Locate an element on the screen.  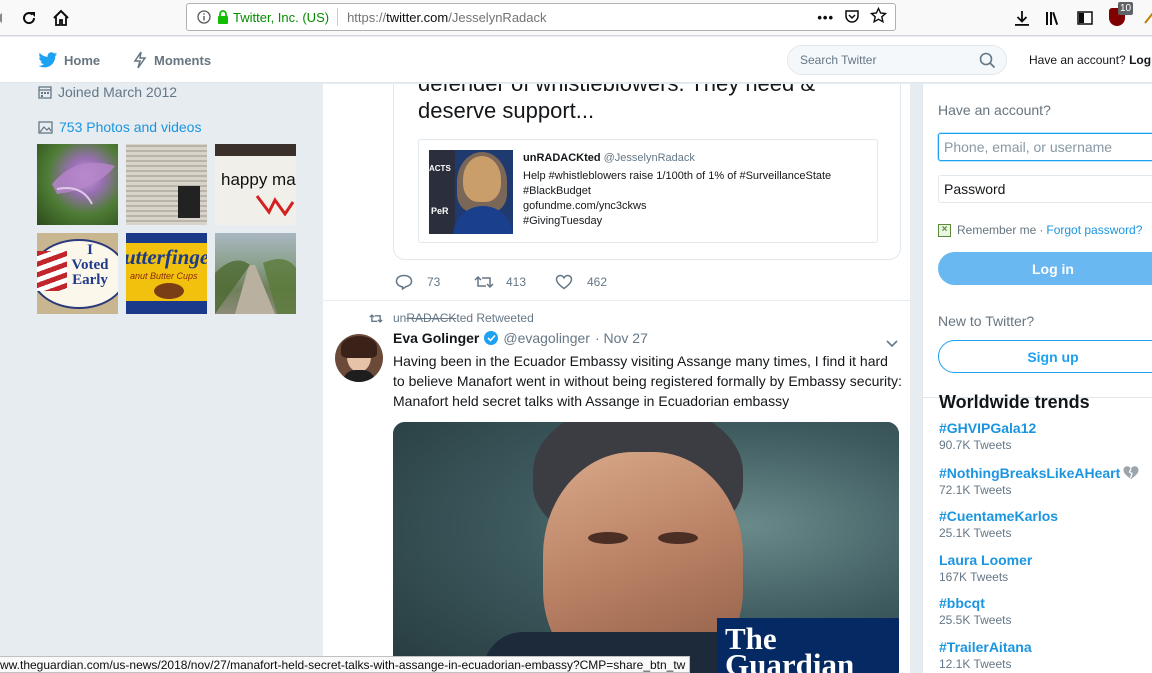
broken-heart-icon is located at coordinates (1131, 472).